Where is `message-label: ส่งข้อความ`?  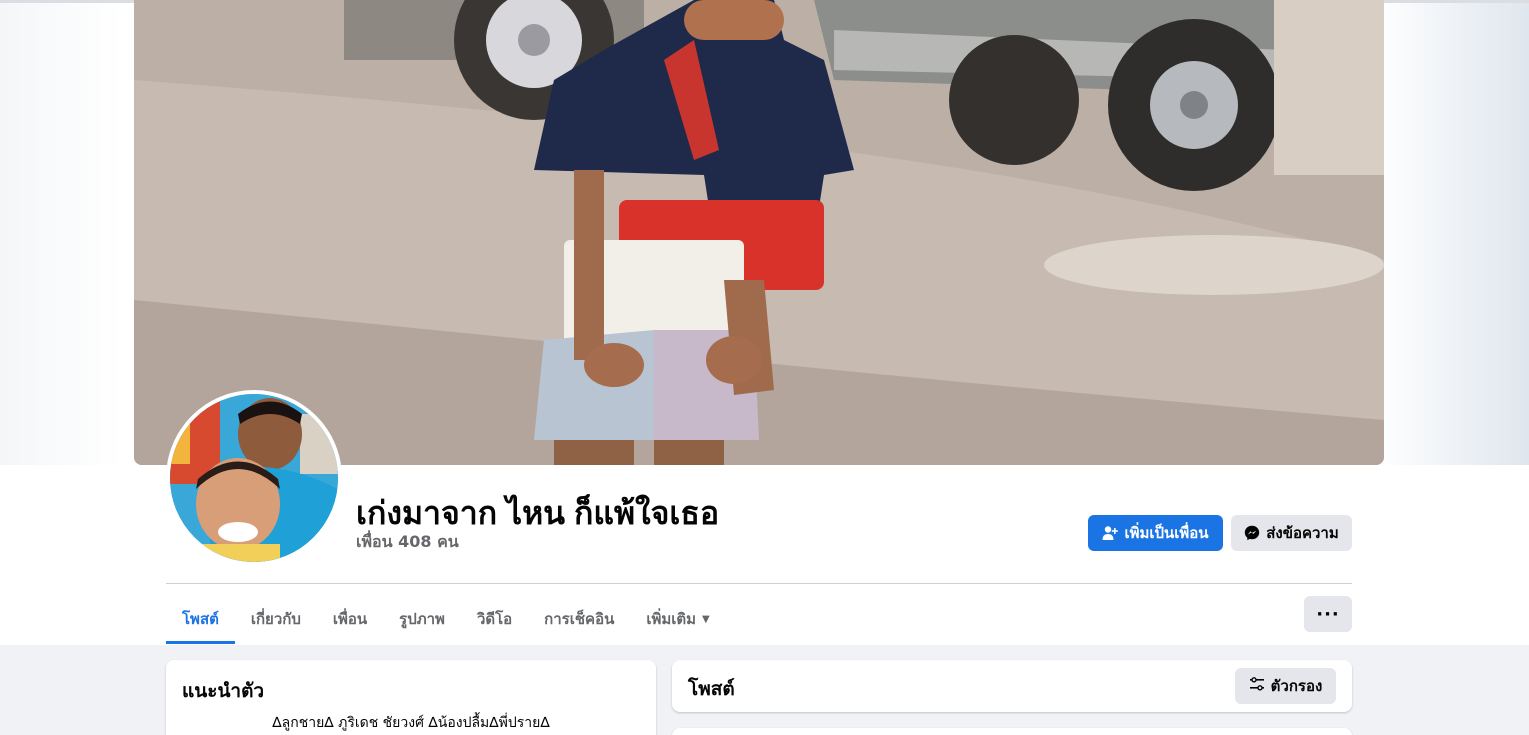
message-label: ส่งข้อความ is located at coordinates (1302, 533).